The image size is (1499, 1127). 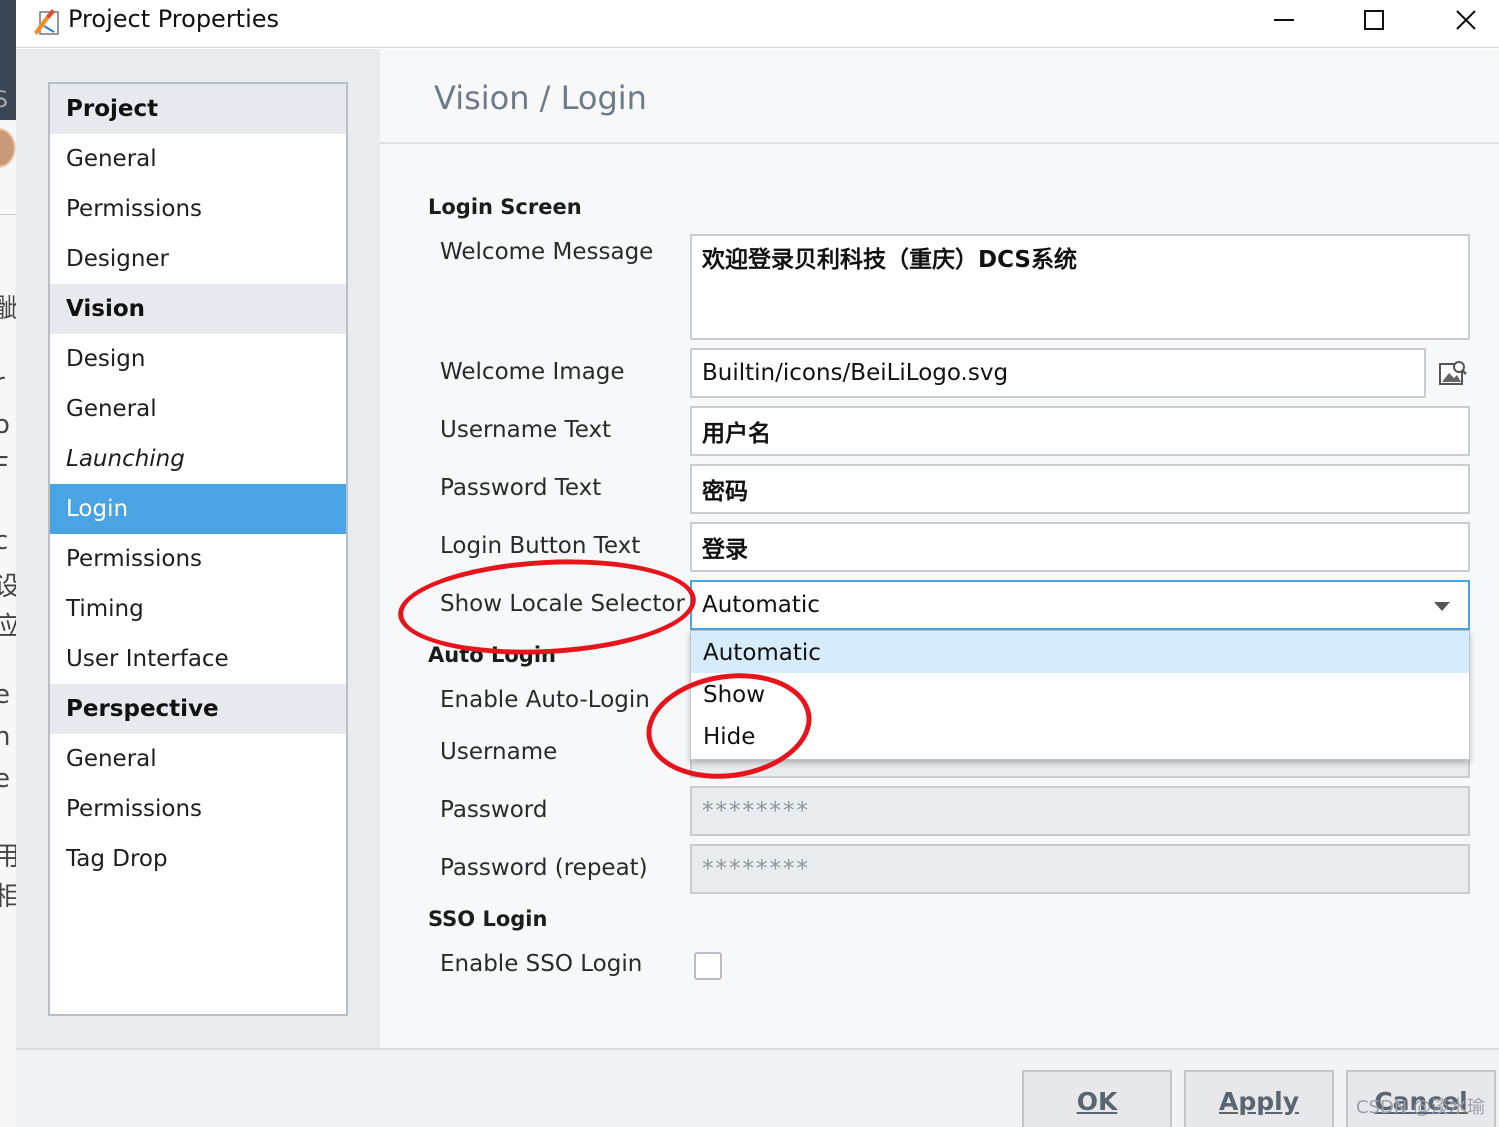 What do you see at coordinates (46, 22) in the screenshot?
I see `project-properties-icon` at bounding box center [46, 22].